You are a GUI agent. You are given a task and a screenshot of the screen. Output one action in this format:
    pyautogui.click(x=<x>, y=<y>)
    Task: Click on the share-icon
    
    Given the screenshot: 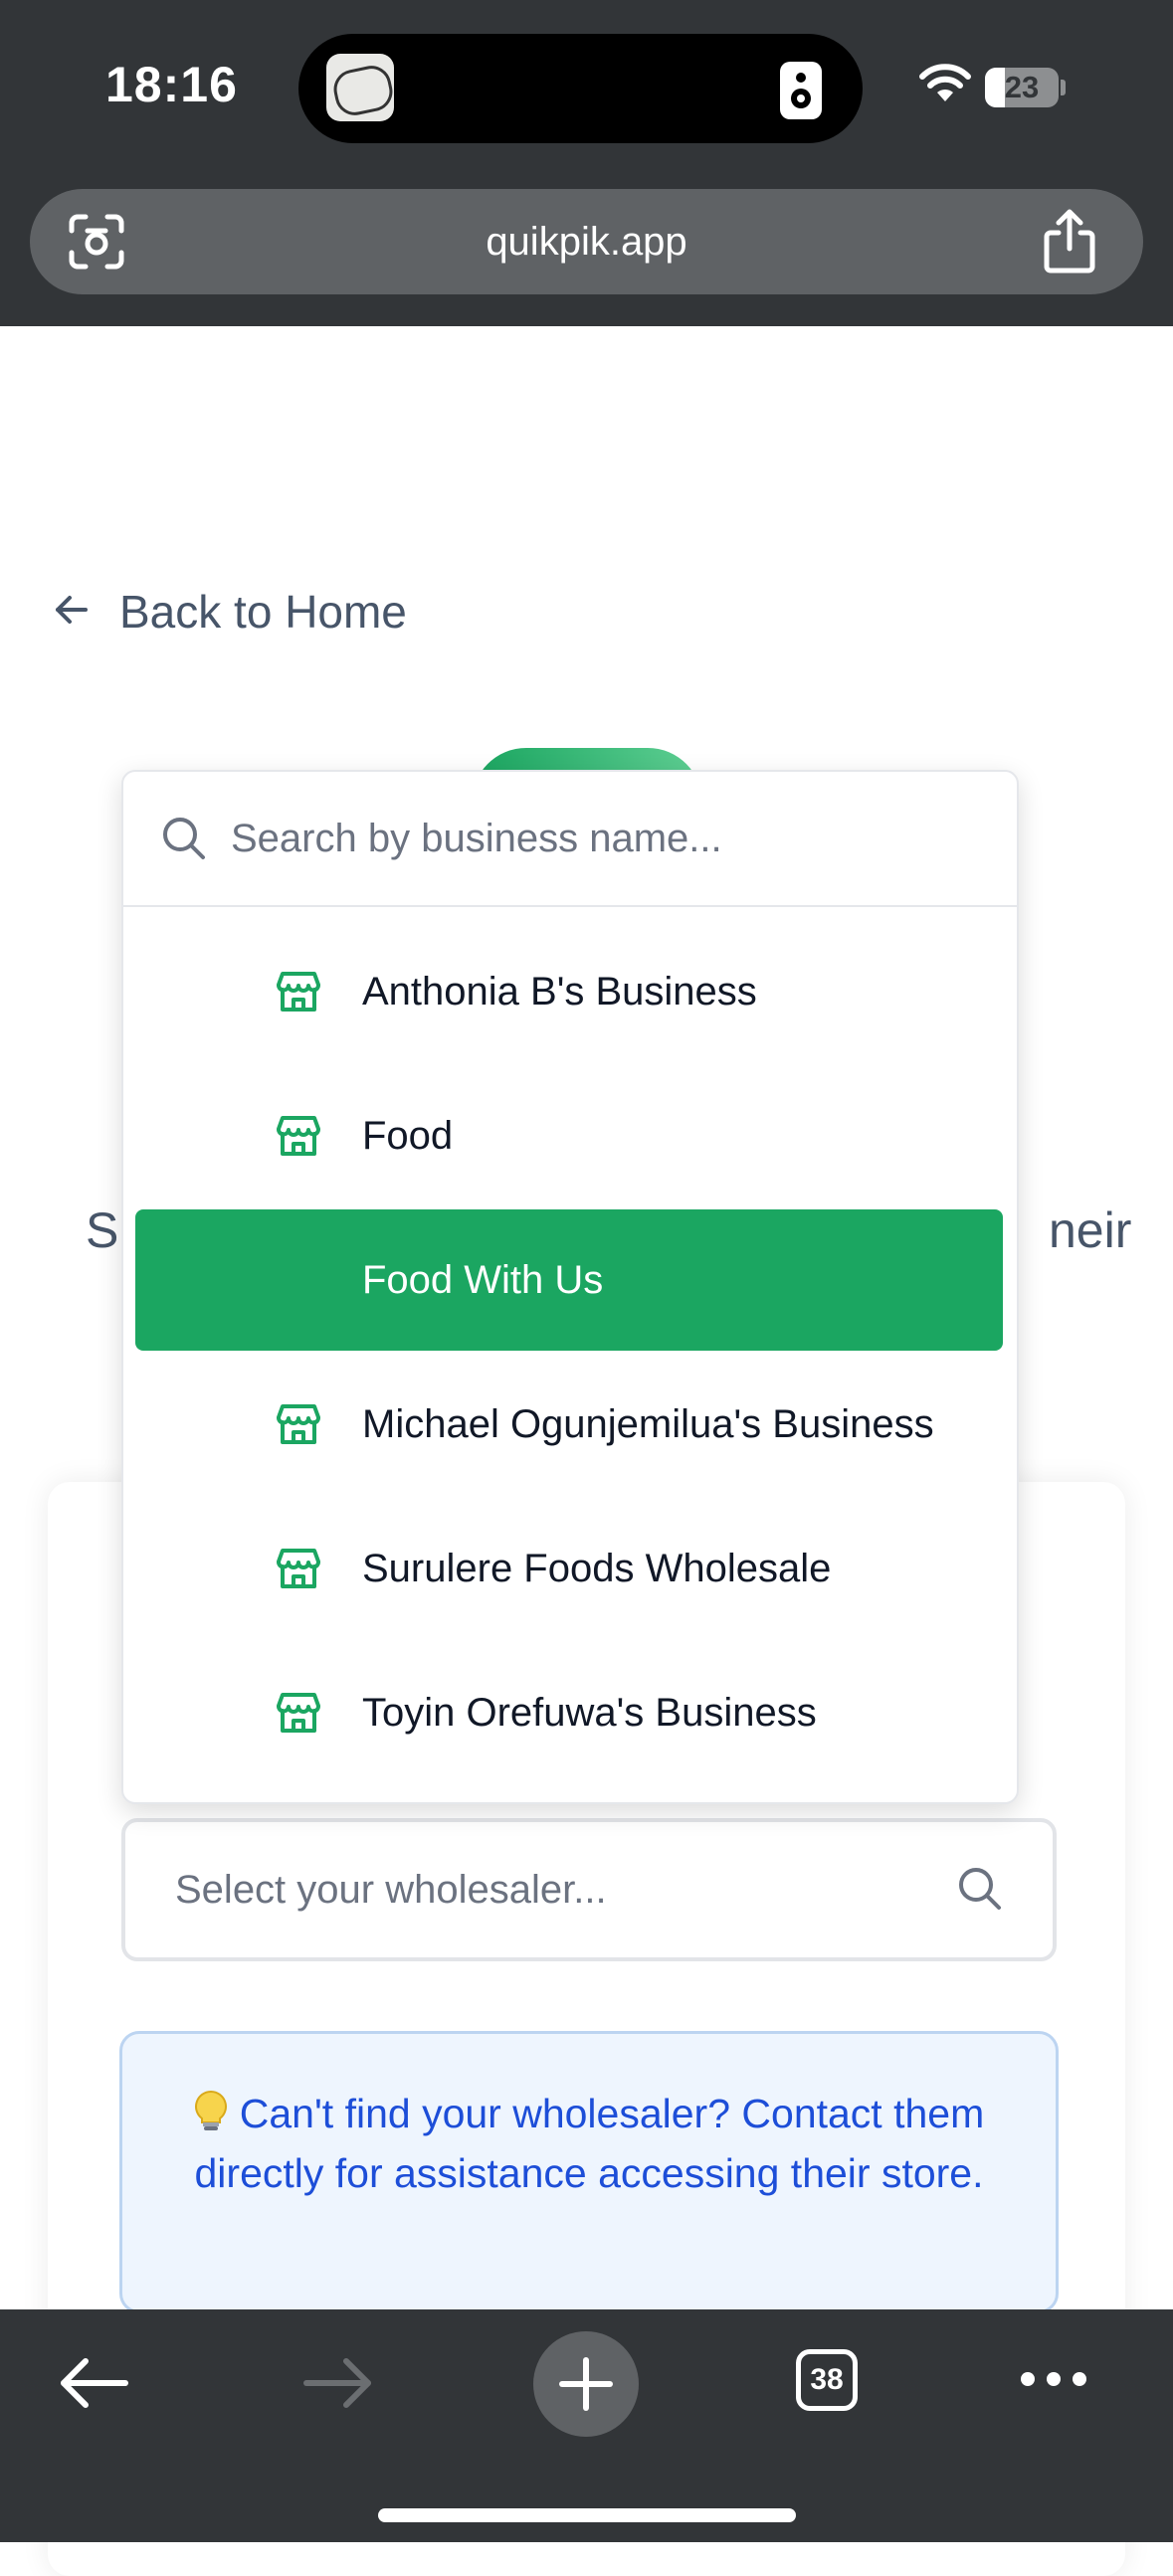 What is the action you would take?
    pyautogui.click(x=1069, y=244)
    